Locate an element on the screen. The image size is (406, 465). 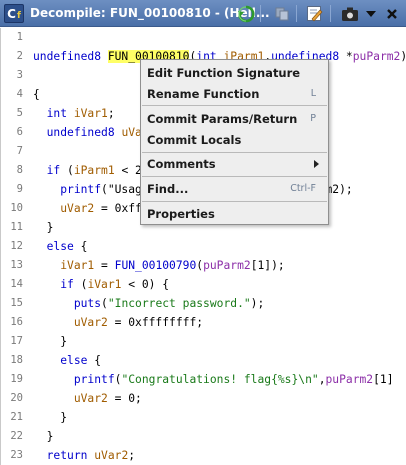
menu-item-label: Properties is located at coordinates (181, 213).